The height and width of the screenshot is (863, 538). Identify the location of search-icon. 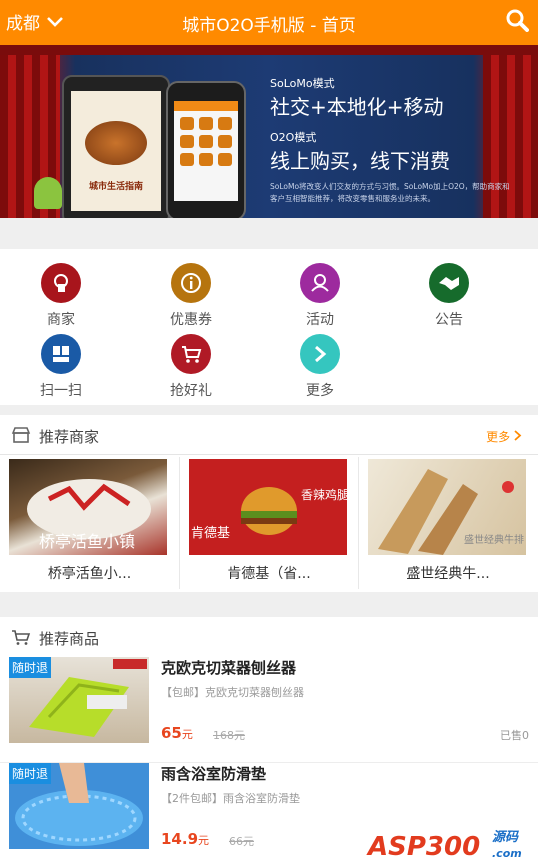
(517, 20).